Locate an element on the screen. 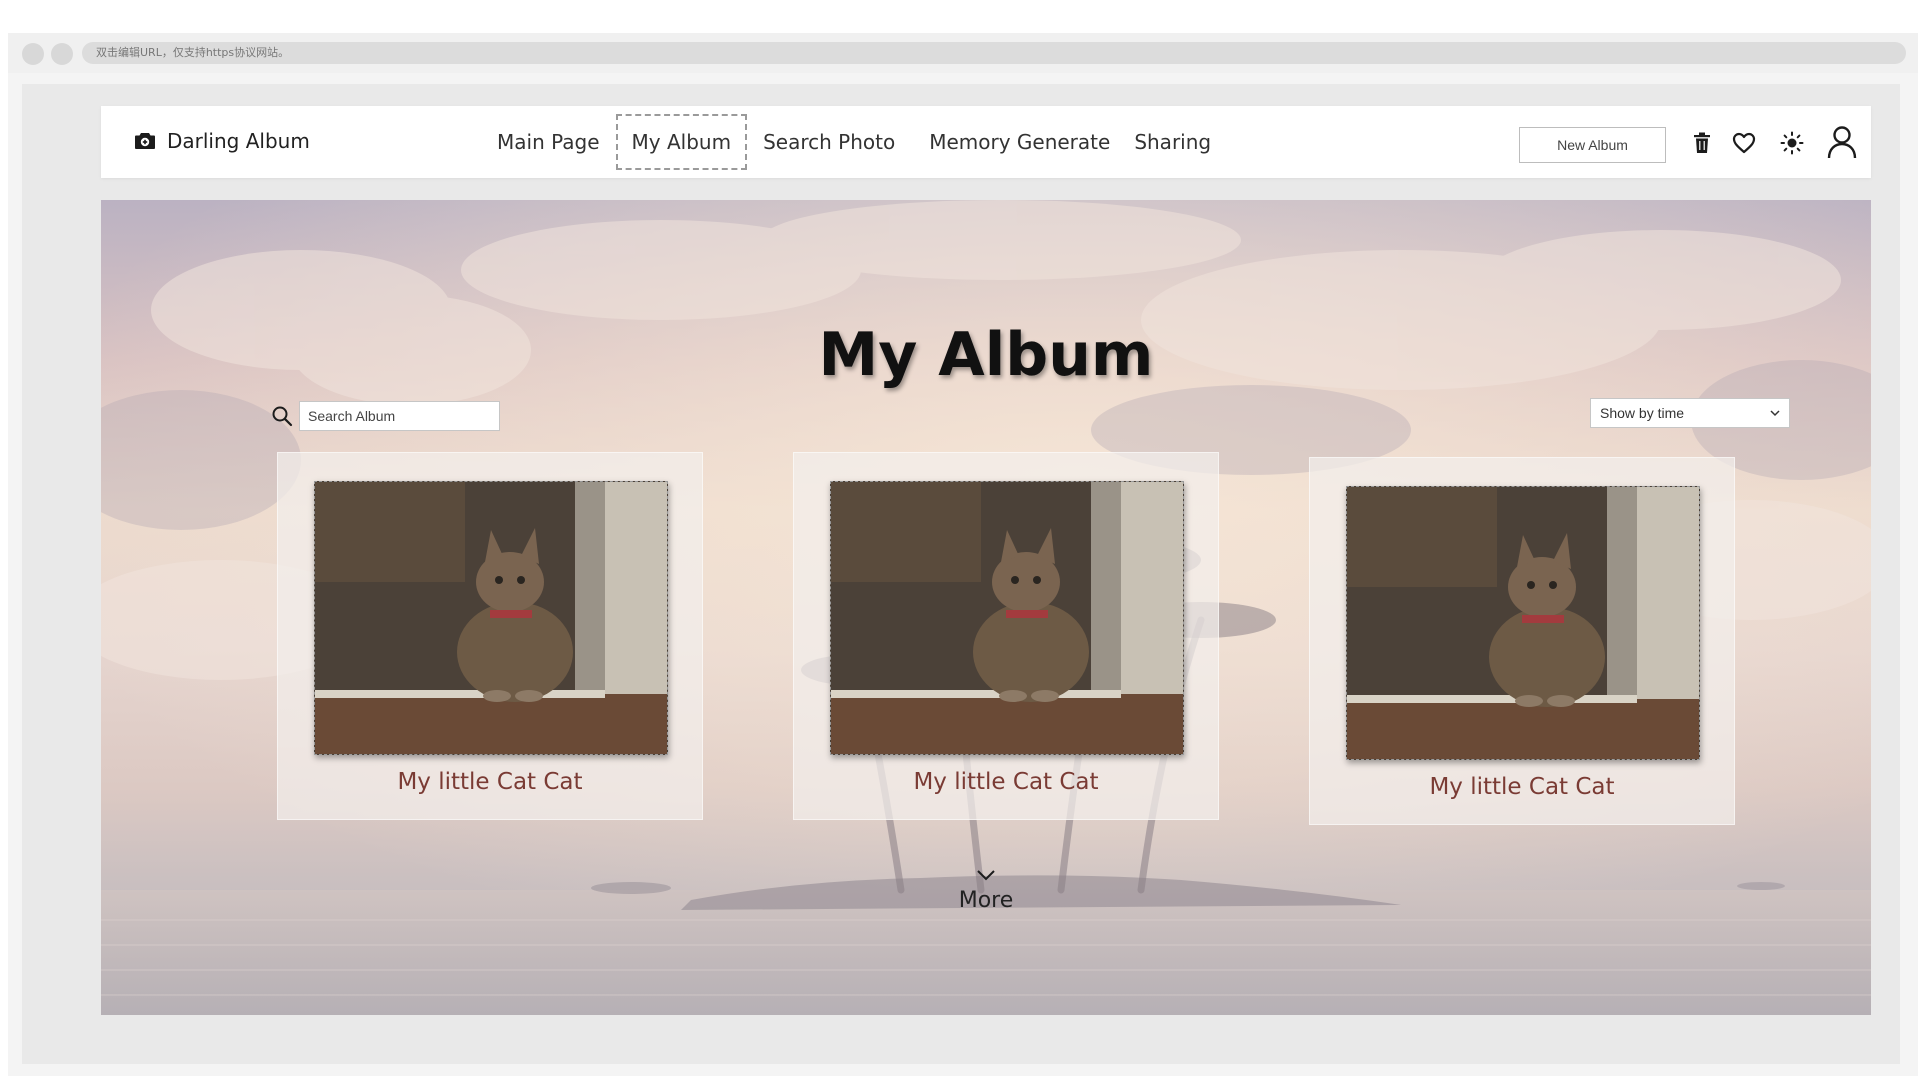 Image resolution: width=1920 pixels, height=1080 pixels. album-search is located at coordinates (385, 416).